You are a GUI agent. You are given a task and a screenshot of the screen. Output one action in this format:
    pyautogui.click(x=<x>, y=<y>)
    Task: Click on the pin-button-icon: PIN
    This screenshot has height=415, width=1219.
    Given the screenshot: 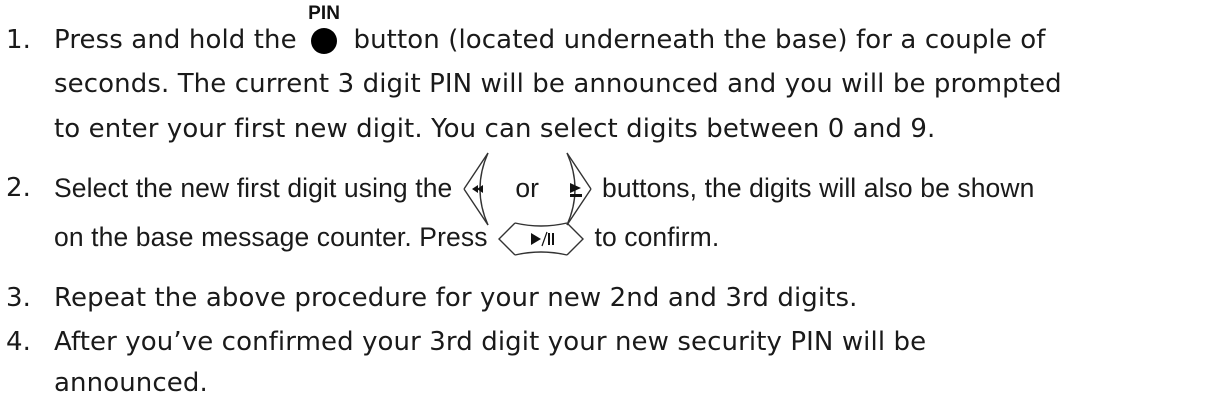 What is the action you would take?
    pyautogui.click(x=325, y=31)
    